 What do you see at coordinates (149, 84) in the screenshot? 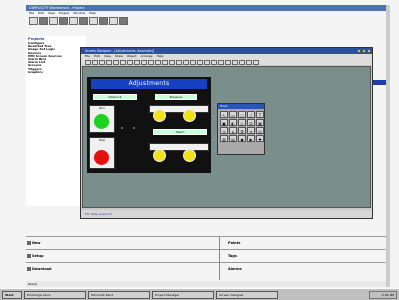
I see `hmi-title-banner: Adjustments` at bounding box center [149, 84].